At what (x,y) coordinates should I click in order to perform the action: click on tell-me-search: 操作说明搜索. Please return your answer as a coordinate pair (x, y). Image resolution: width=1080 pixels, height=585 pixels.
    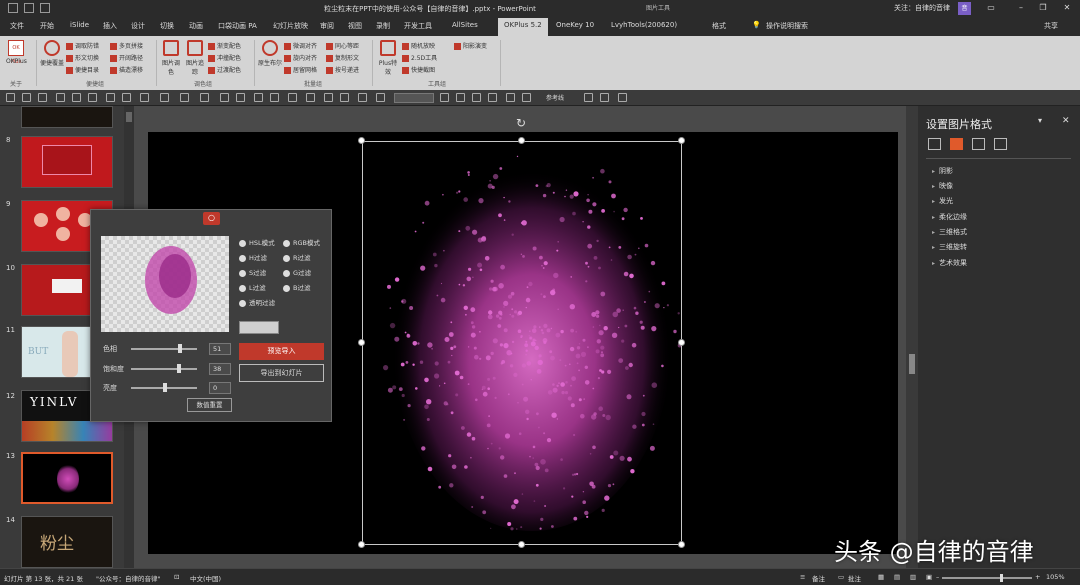
    Looking at the image, I should click on (787, 26).